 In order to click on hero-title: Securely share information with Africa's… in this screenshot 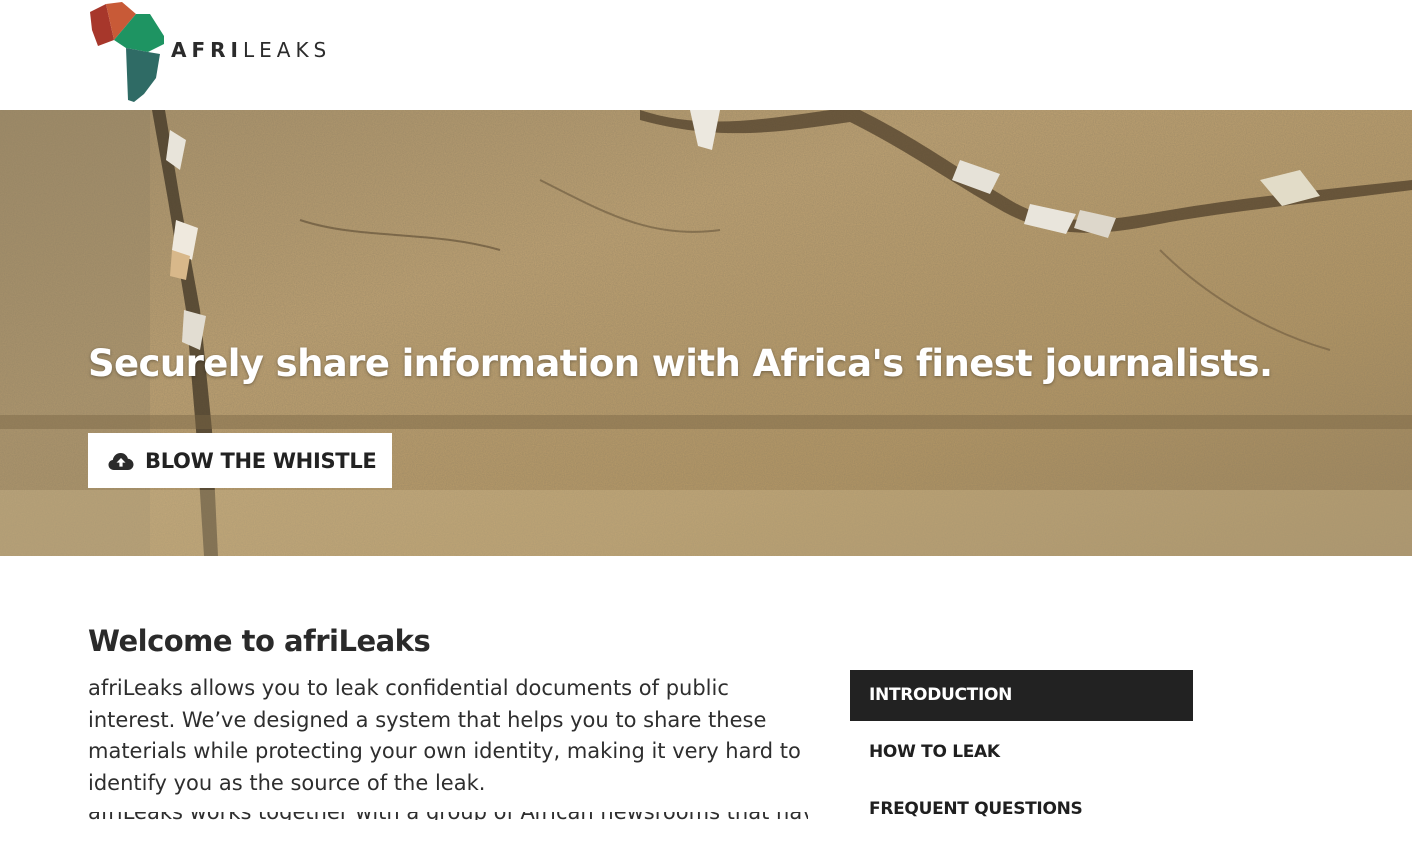, I will do `click(680, 363)`.